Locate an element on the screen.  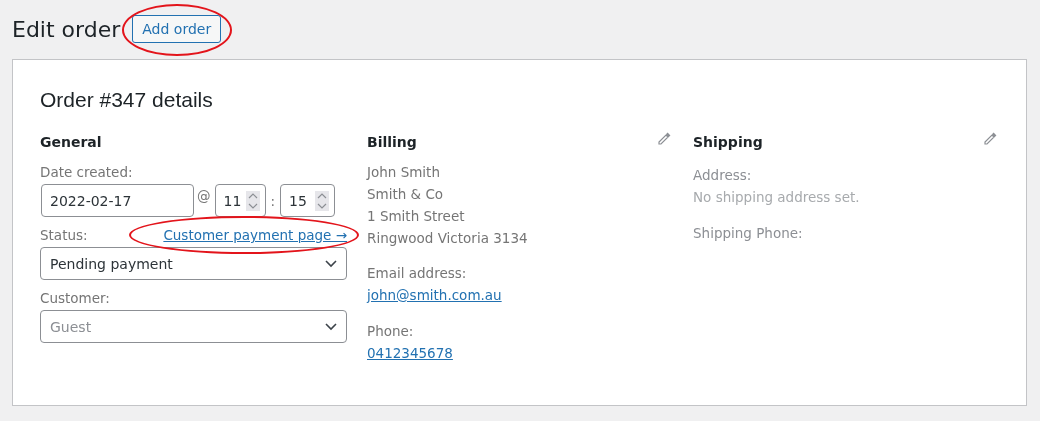
field-label: Status: is located at coordinates (64, 235).